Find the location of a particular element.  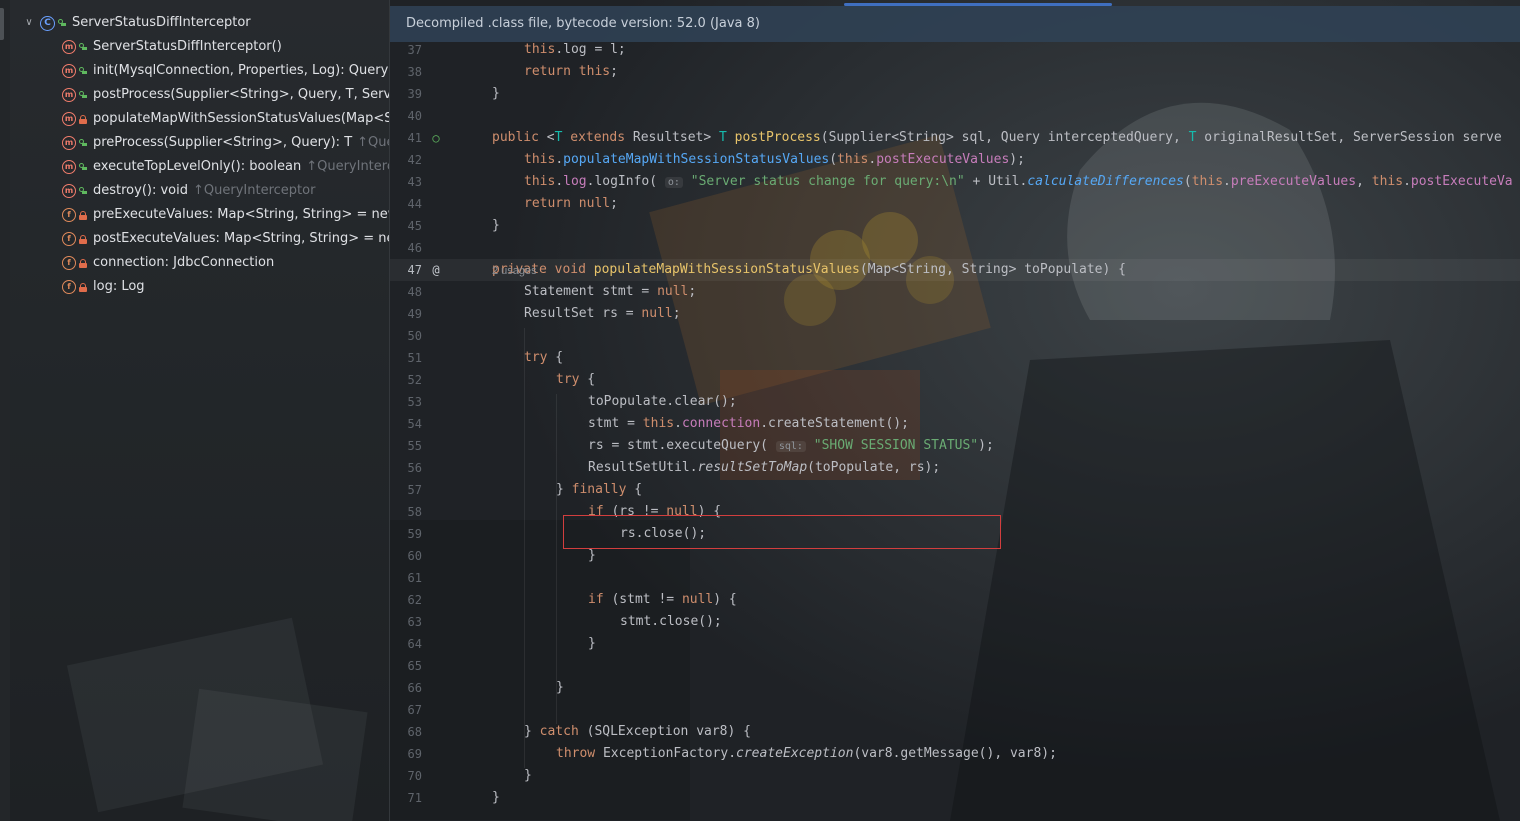

code-line: 37 this.log = l; is located at coordinates (955, 50).